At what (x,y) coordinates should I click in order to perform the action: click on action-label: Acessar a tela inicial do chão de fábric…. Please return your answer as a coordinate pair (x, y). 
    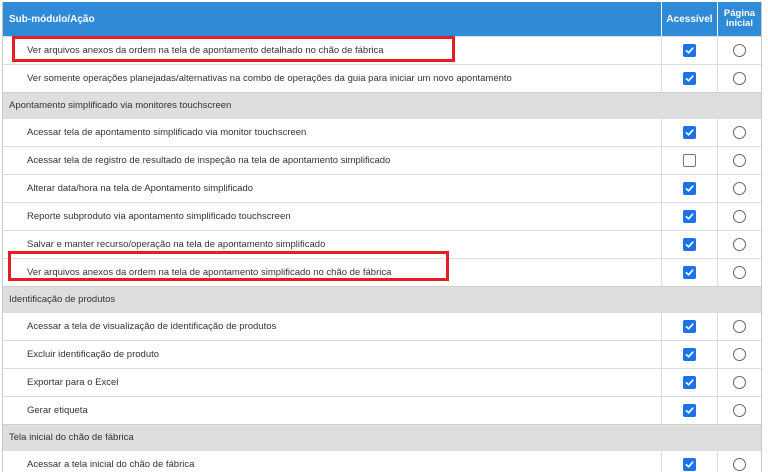
    Looking at the image, I should click on (111, 464).